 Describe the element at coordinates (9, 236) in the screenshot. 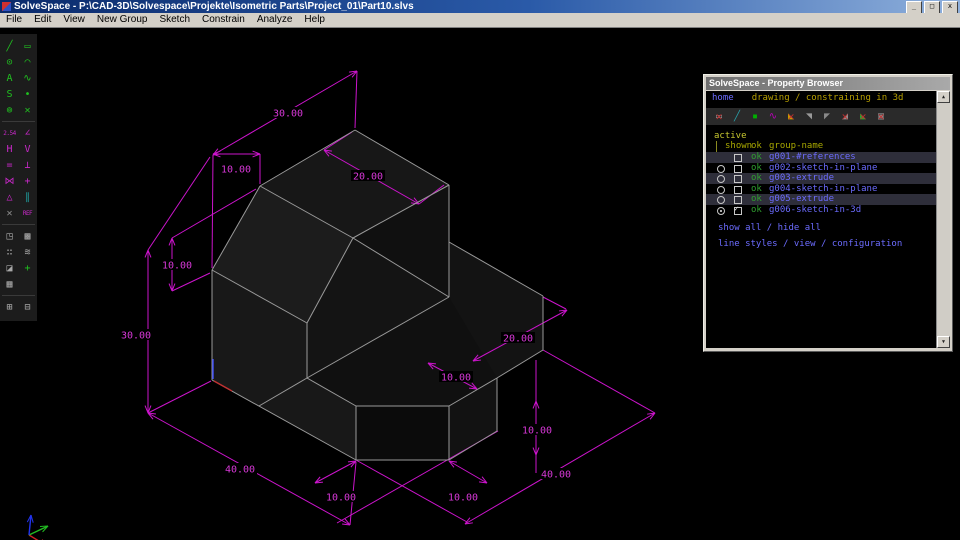

I see `extrude-group-icon: ◳` at that location.